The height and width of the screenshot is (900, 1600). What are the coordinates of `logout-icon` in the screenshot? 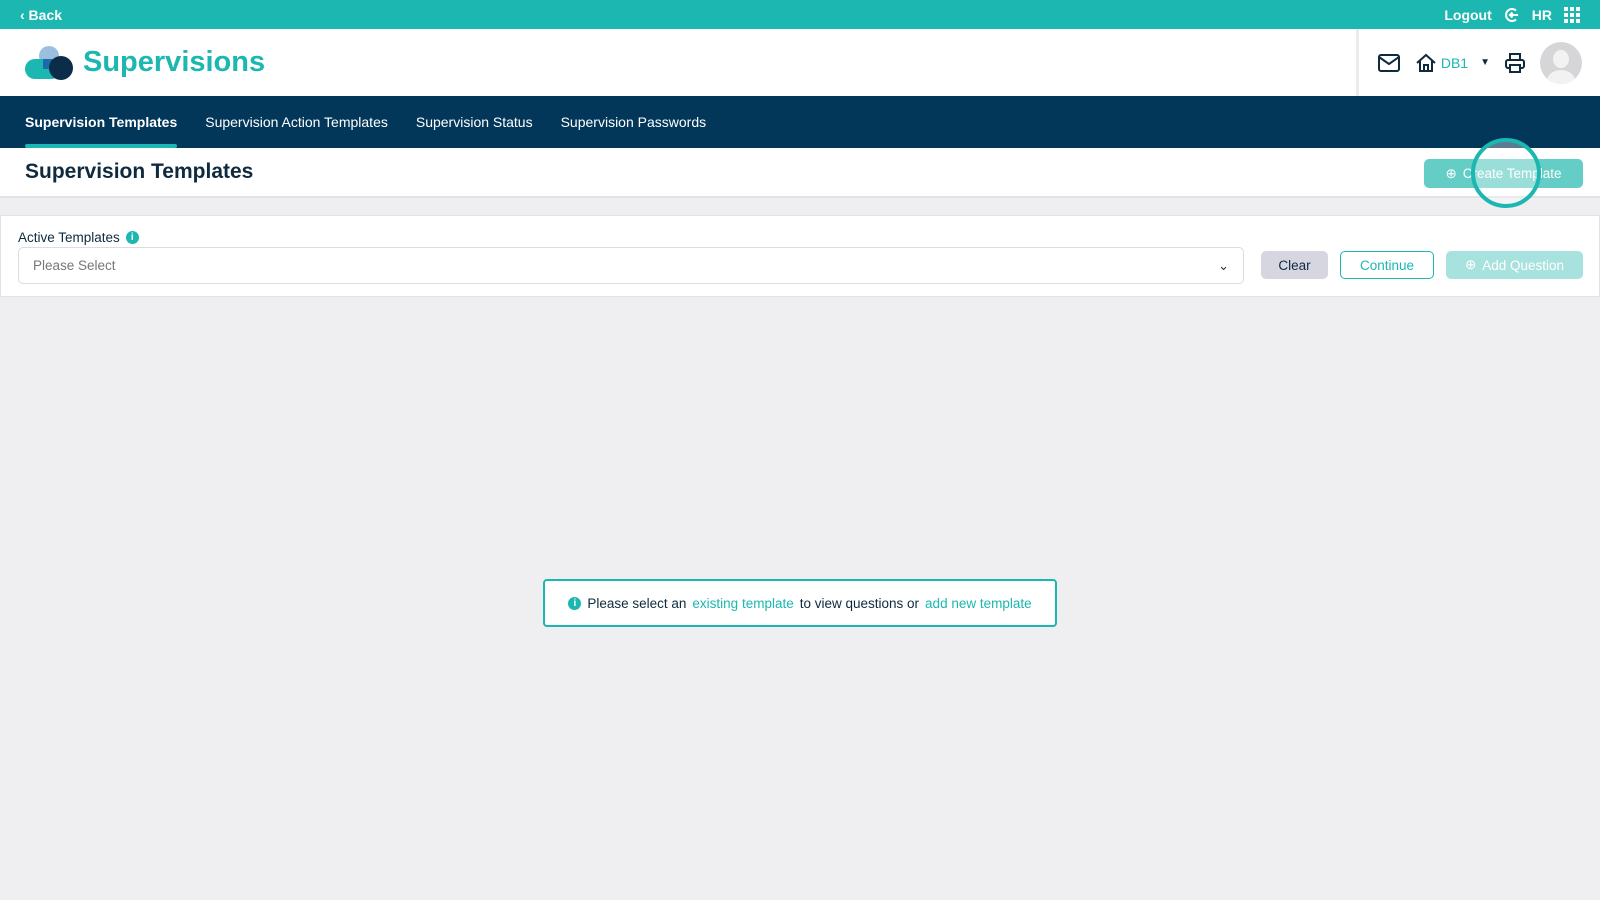 It's located at (1512, 15).